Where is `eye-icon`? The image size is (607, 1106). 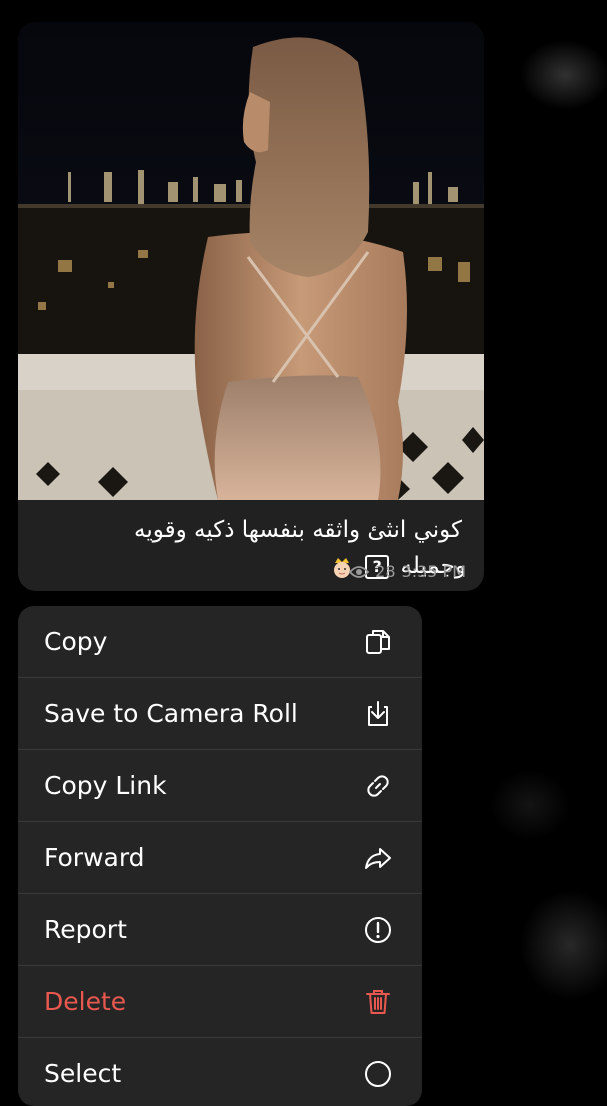 eye-icon is located at coordinates (359, 571).